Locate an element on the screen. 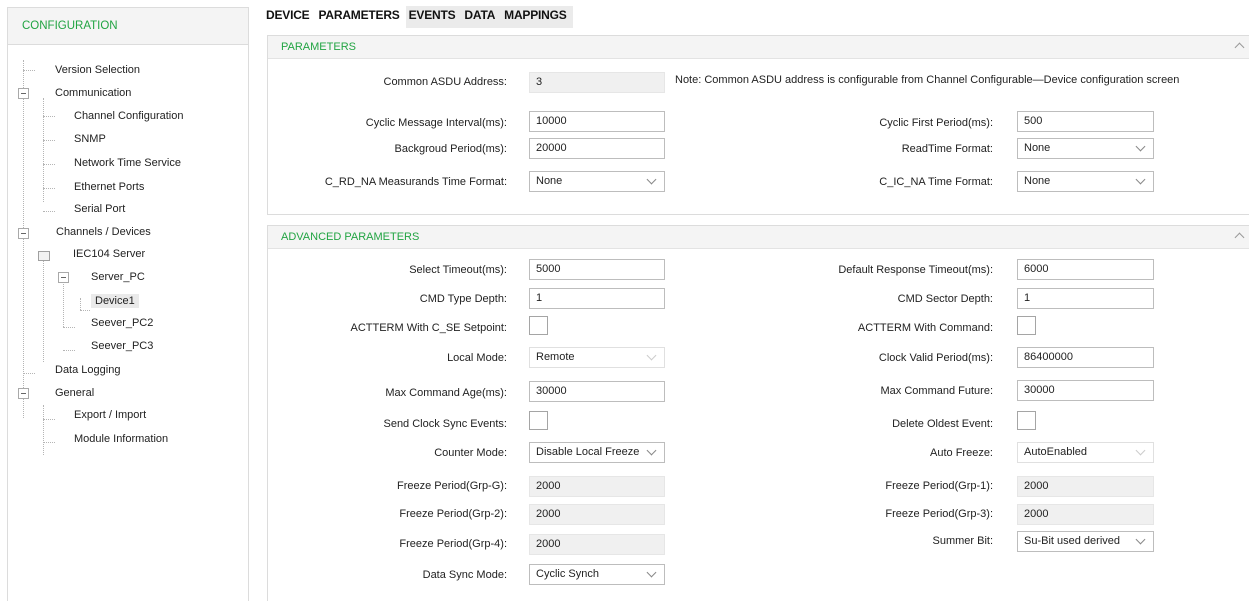  tree-label: Server_PC is located at coordinates (118, 277).